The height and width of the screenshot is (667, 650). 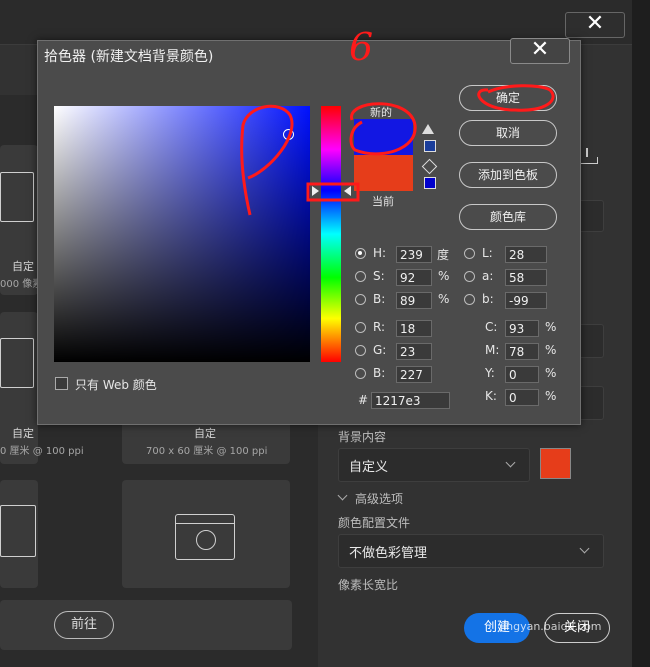 I want to click on gamut-warning-icon, so click(x=428, y=129).